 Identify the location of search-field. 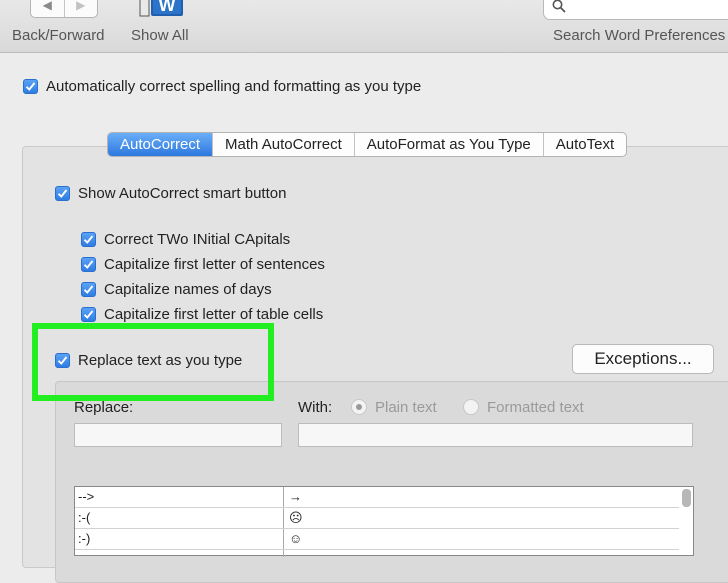
(635, 10).